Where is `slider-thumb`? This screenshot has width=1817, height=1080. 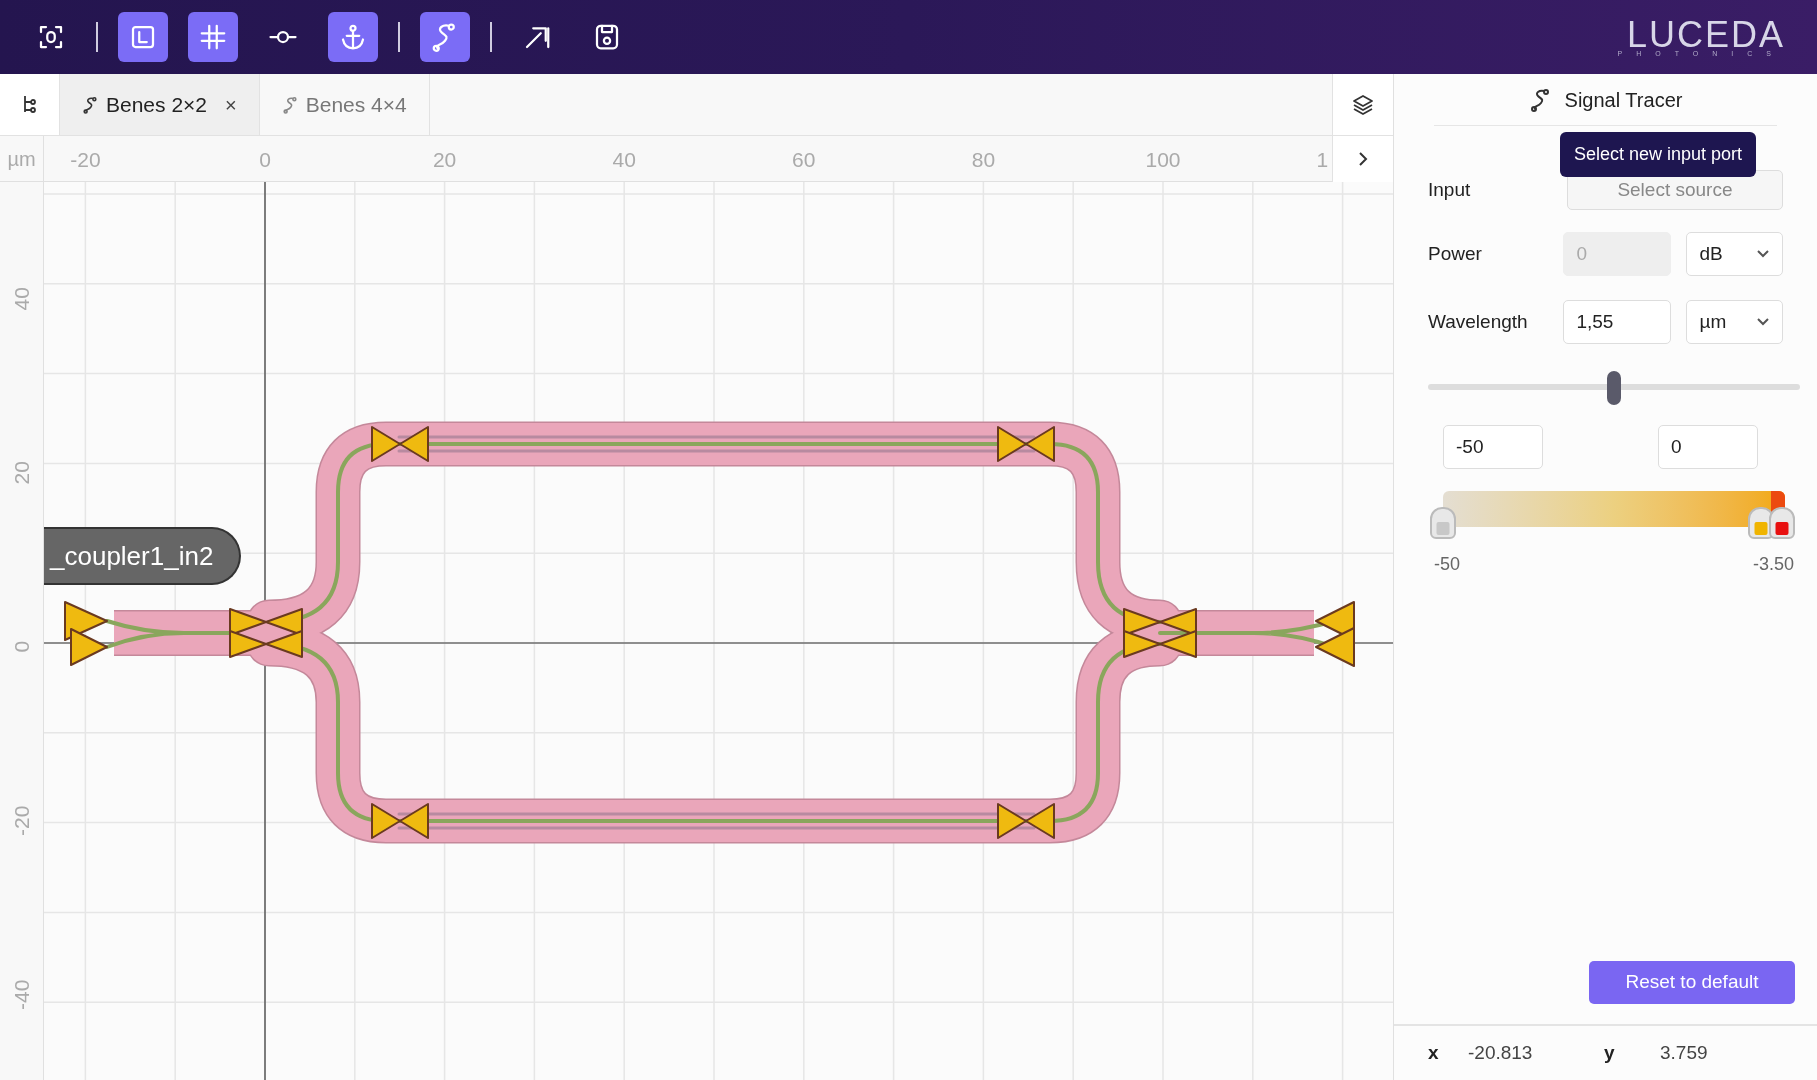 slider-thumb is located at coordinates (1614, 388).